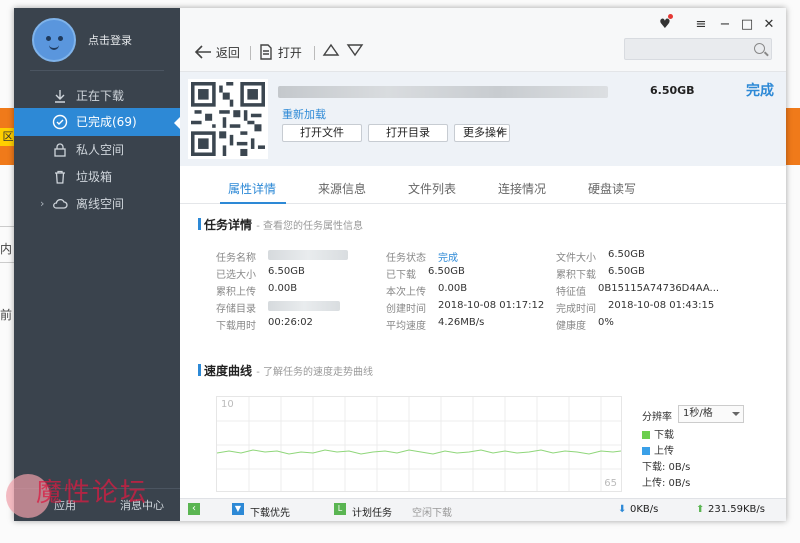  What do you see at coordinates (571, 292) in the screenshot?
I see `detail-label: 特征值` at bounding box center [571, 292].